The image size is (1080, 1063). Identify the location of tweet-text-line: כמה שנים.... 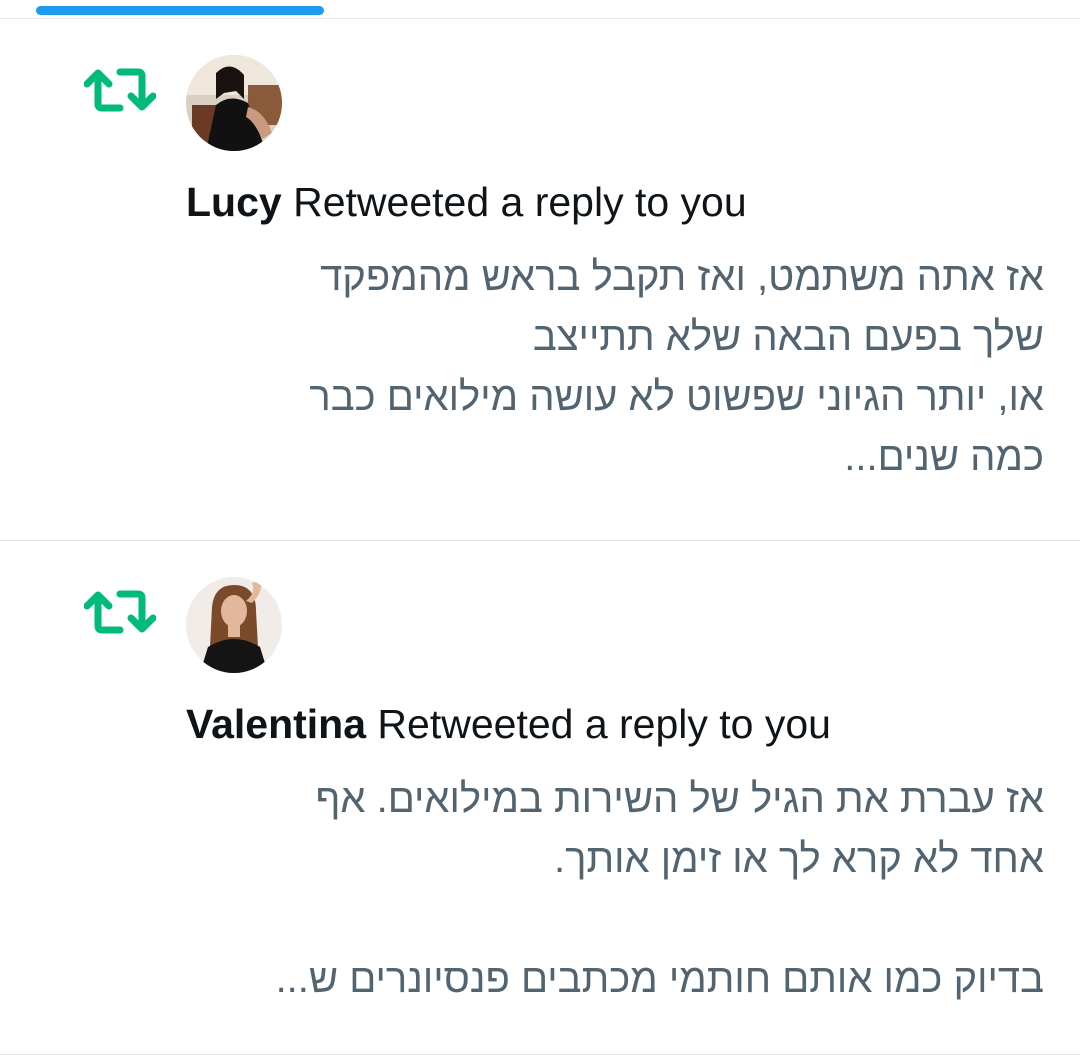
(944, 457).